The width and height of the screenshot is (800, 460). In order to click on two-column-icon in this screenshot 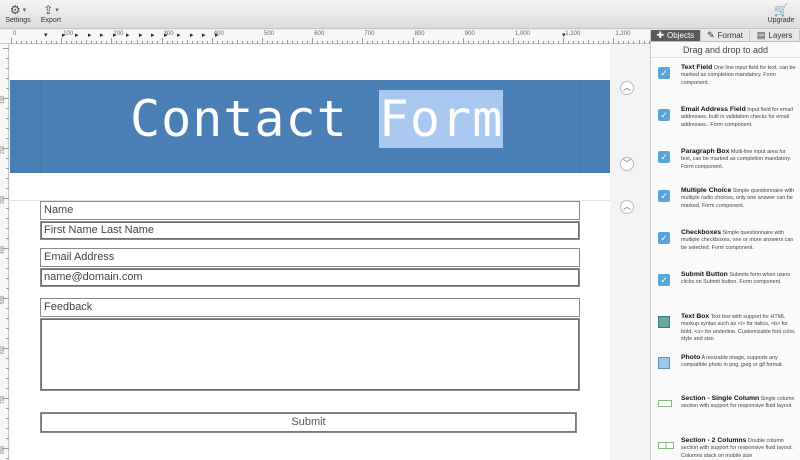, I will do `click(666, 445)`.